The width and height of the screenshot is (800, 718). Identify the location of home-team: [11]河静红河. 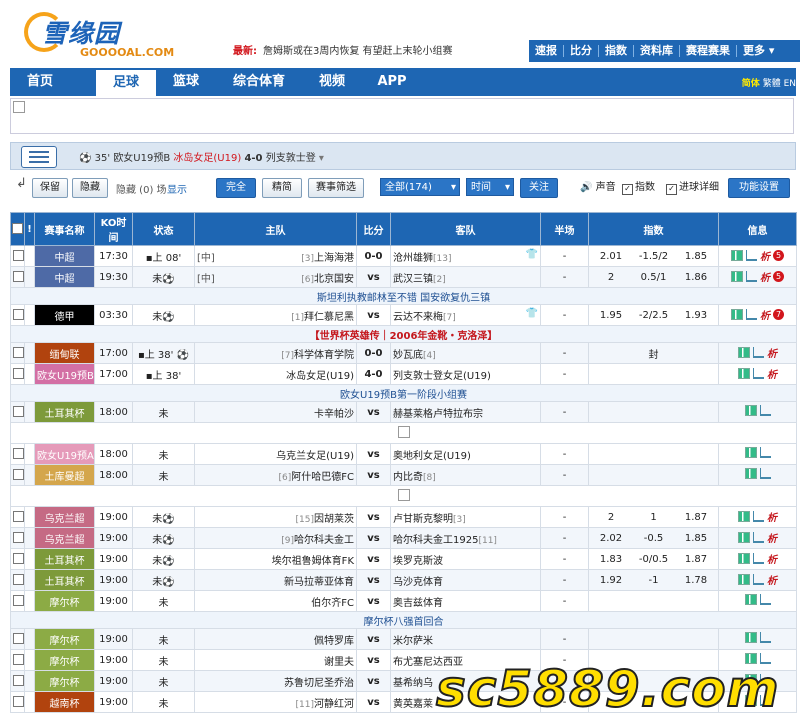
(275, 702).